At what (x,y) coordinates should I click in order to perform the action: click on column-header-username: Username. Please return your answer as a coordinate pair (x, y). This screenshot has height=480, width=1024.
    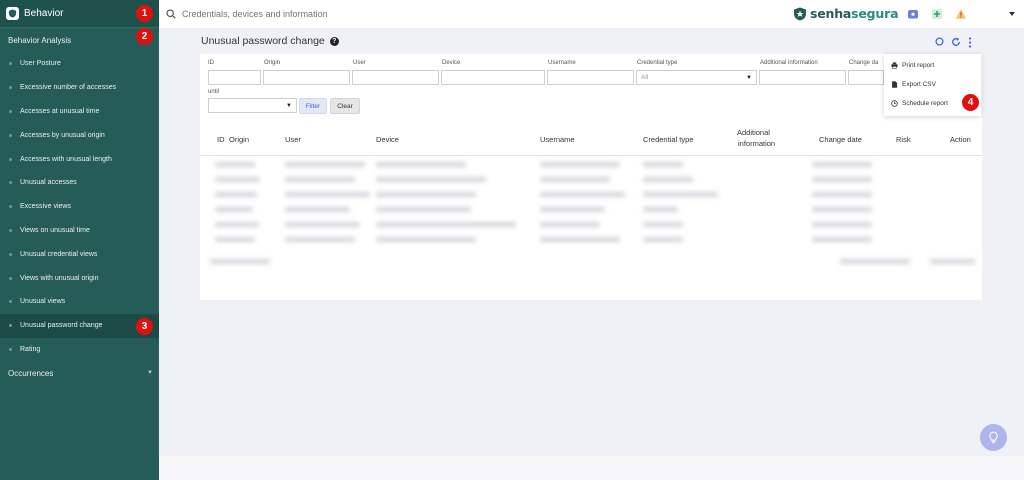
    Looking at the image, I should click on (557, 139).